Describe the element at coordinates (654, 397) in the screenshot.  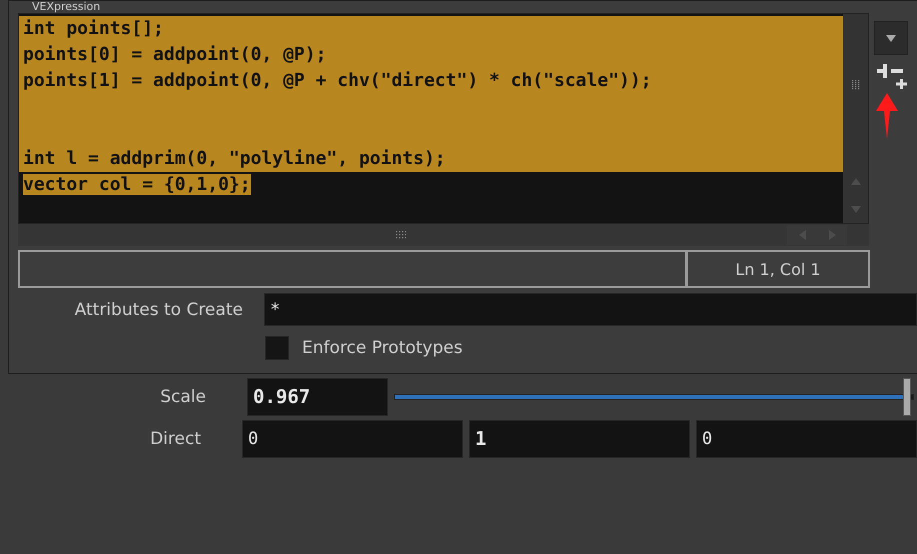
I see `slider` at that location.